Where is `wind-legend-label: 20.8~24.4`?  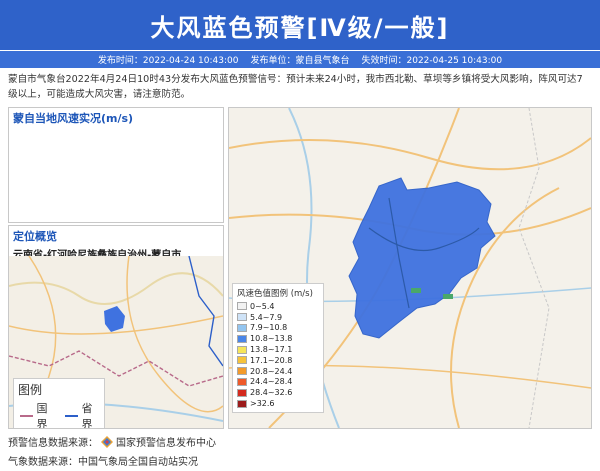 wind-legend-label: 20.8~24.4 is located at coordinates (271, 371).